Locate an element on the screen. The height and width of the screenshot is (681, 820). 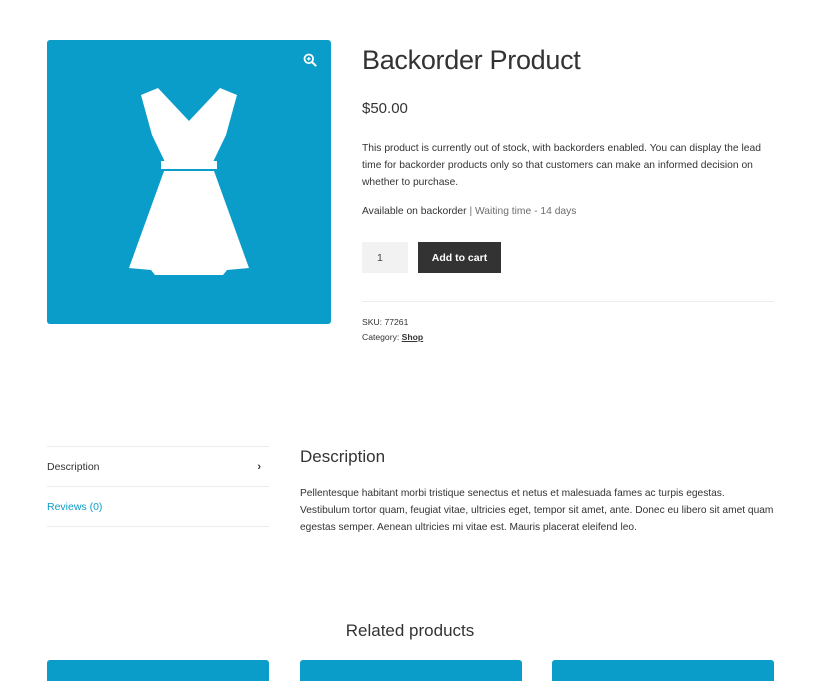
chevron-right-icon: › is located at coordinates (259, 466).